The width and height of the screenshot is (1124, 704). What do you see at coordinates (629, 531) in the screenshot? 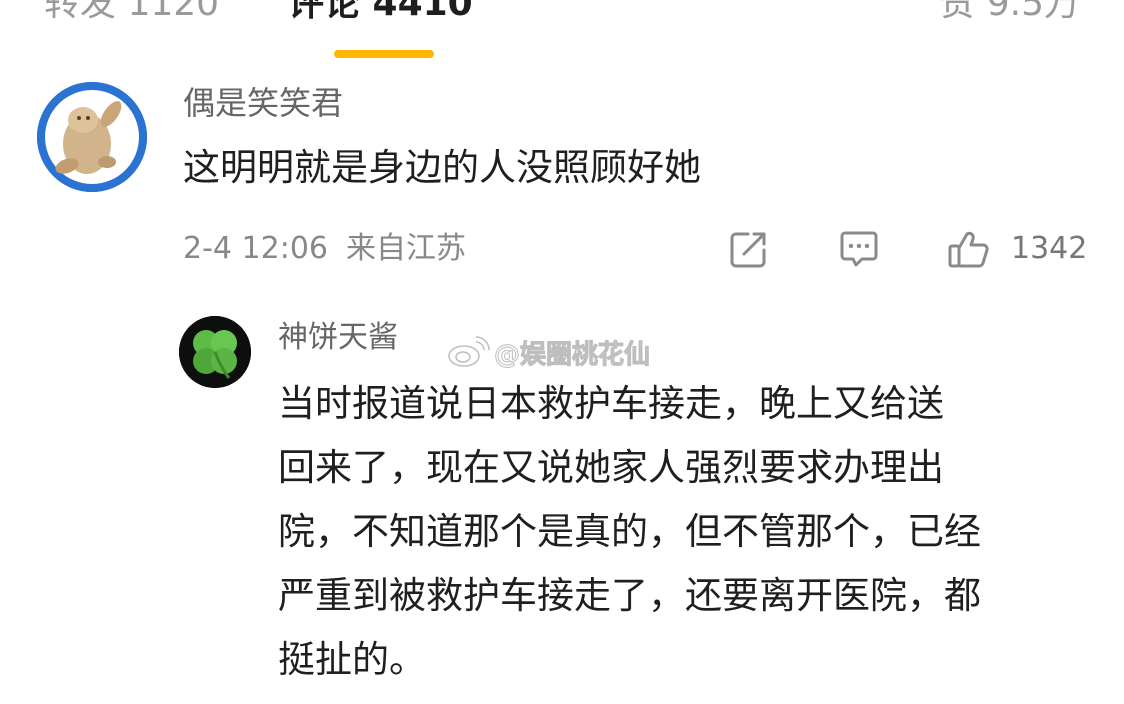
I see `reply-line: 院，不知道那个是真的，但不管那个，已经` at bounding box center [629, 531].